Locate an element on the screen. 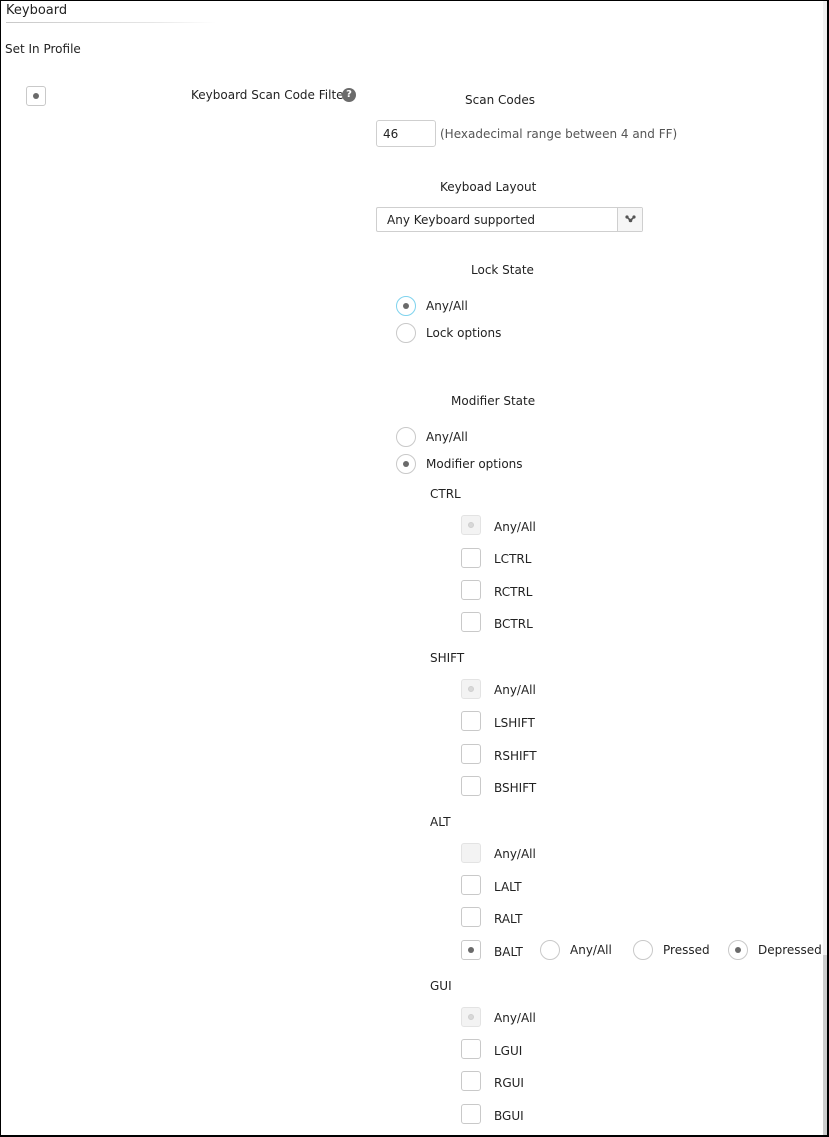  keyboard-layout-value: Any Keyboard supported is located at coordinates (461, 220).